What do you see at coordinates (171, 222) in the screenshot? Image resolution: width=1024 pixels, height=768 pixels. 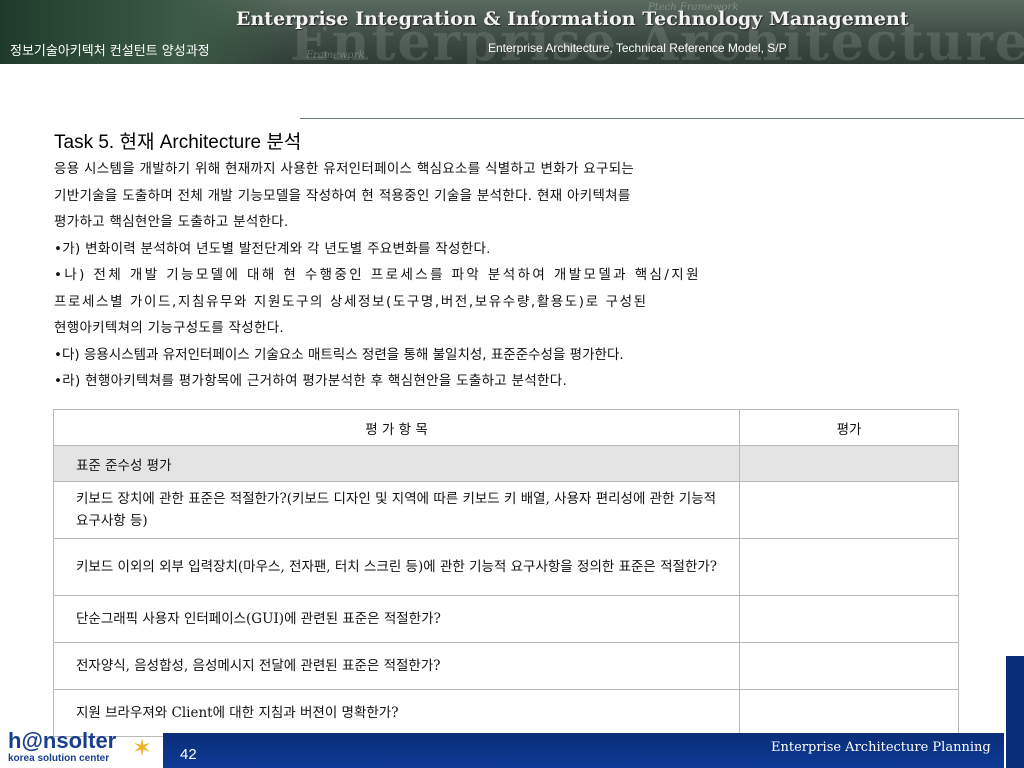 I see `body-line-3: 평가하고 핵심현안을 도출하고 분석한다.` at bounding box center [171, 222].